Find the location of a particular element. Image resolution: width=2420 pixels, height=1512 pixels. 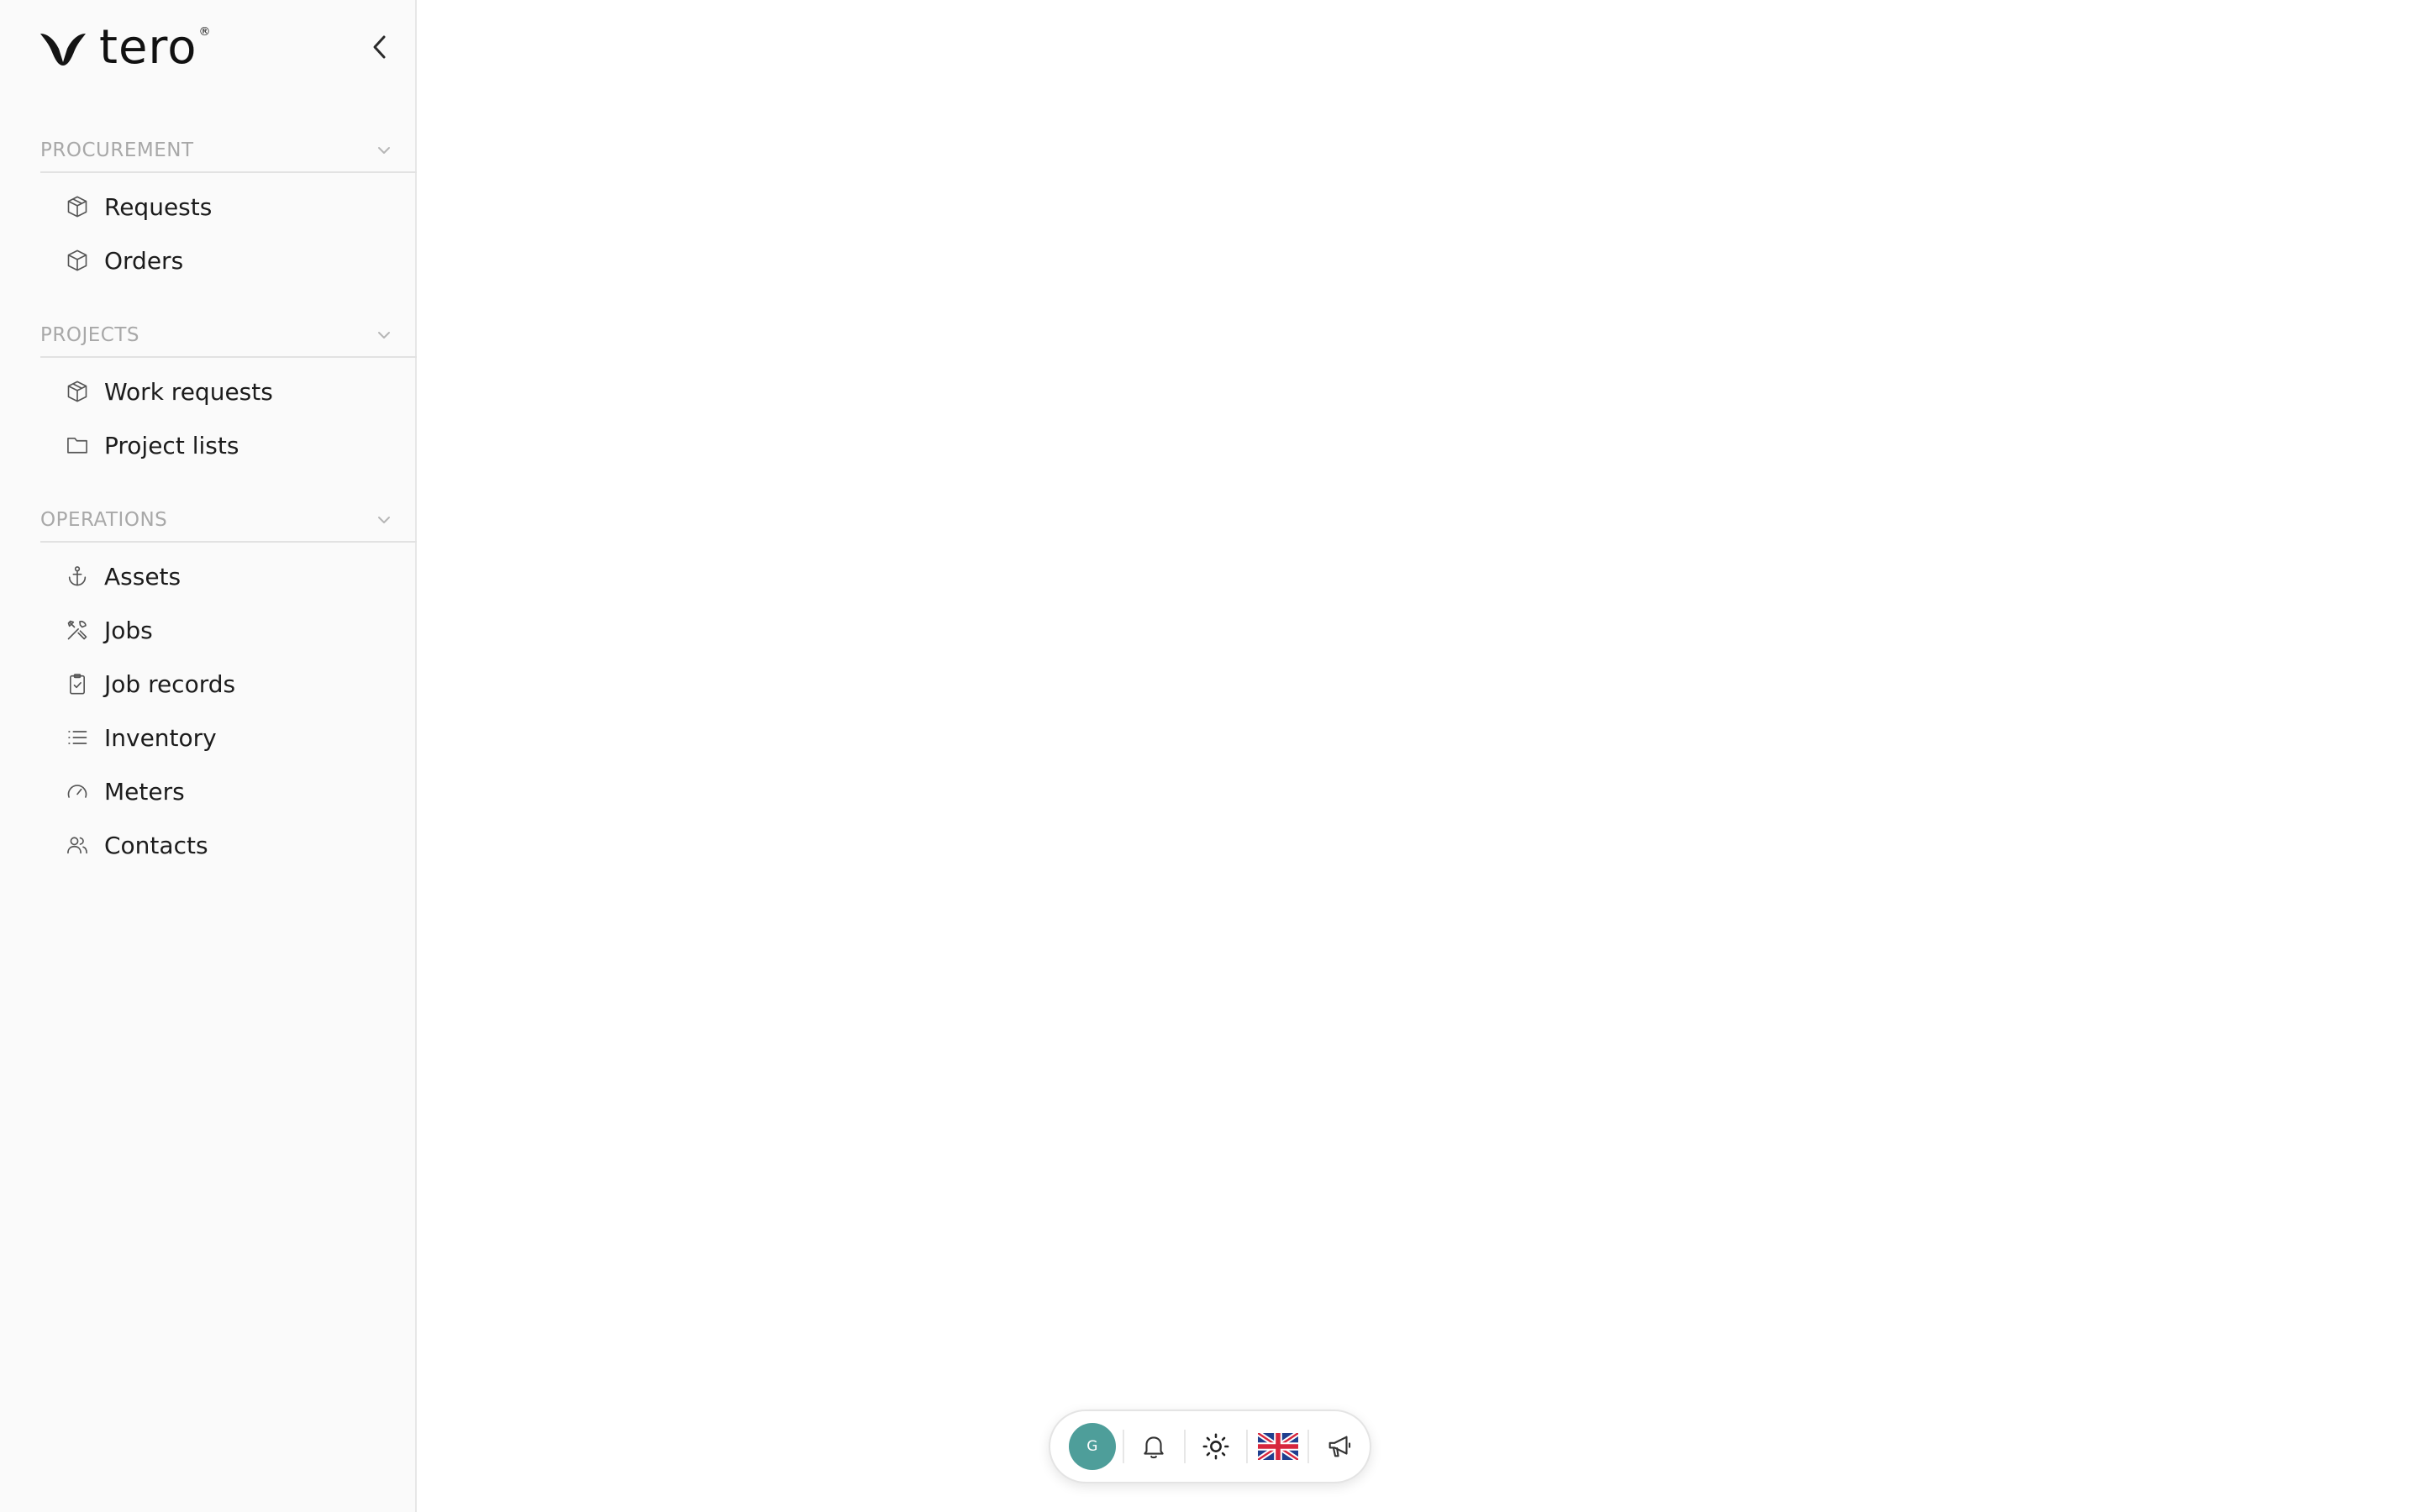

avatar: G is located at coordinates (1092, 1446).